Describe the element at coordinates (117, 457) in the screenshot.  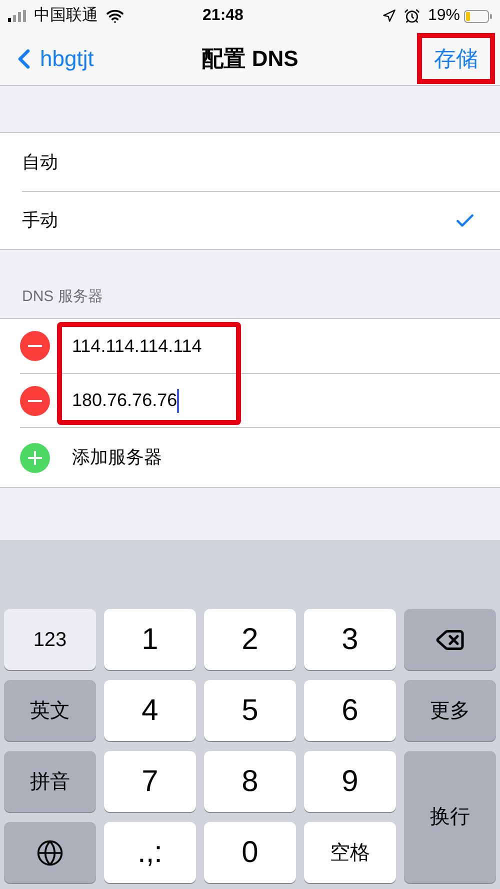
I see `add-server-button: 添加服务器` at that location.